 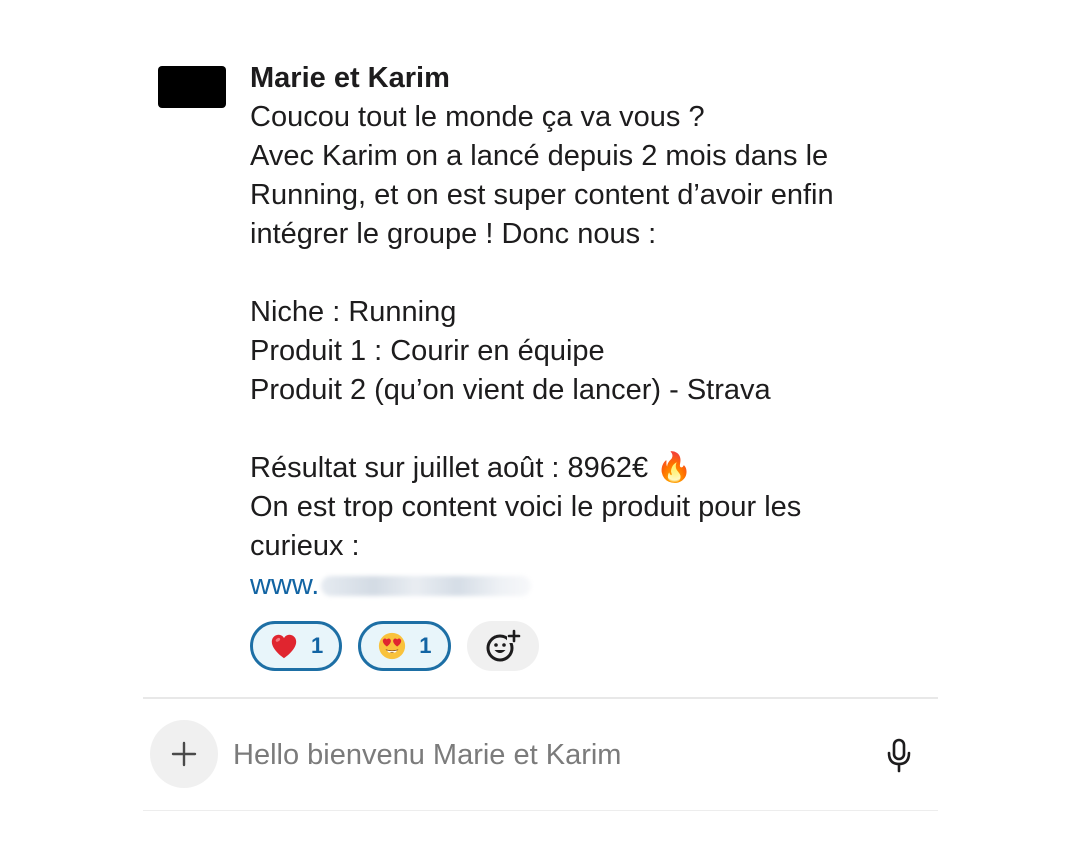 What do you see at coordinates (192, 87) in the screenshot?
I see `avatar` at bounding box center [192, 87].